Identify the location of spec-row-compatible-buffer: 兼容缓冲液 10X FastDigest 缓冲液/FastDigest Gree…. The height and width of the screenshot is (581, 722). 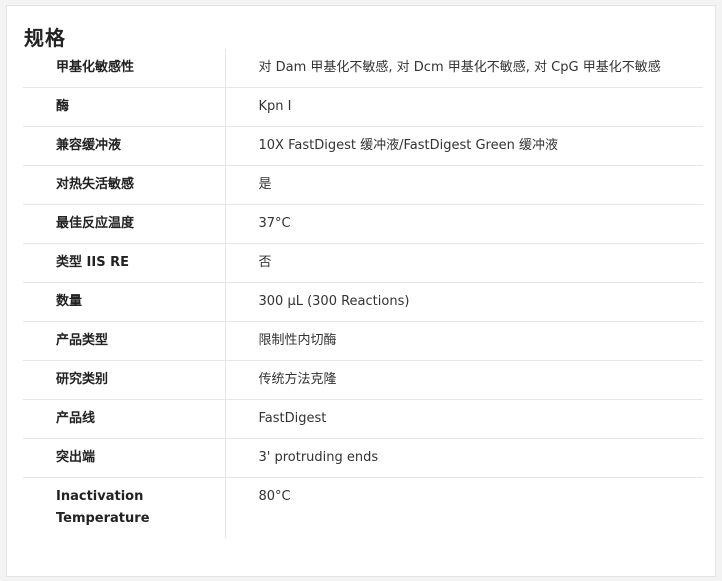
(363, 146).